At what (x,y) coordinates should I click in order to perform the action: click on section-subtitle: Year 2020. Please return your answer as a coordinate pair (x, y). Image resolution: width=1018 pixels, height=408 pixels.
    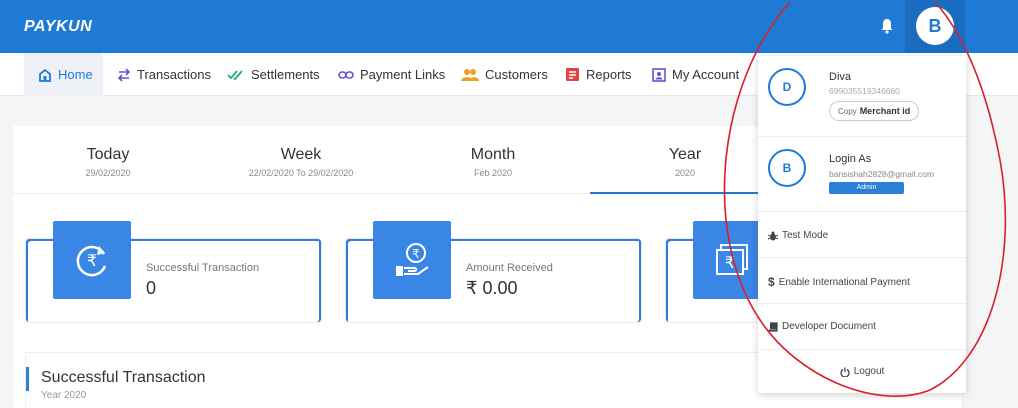
    Looking at the image, I should click on (64, 395).